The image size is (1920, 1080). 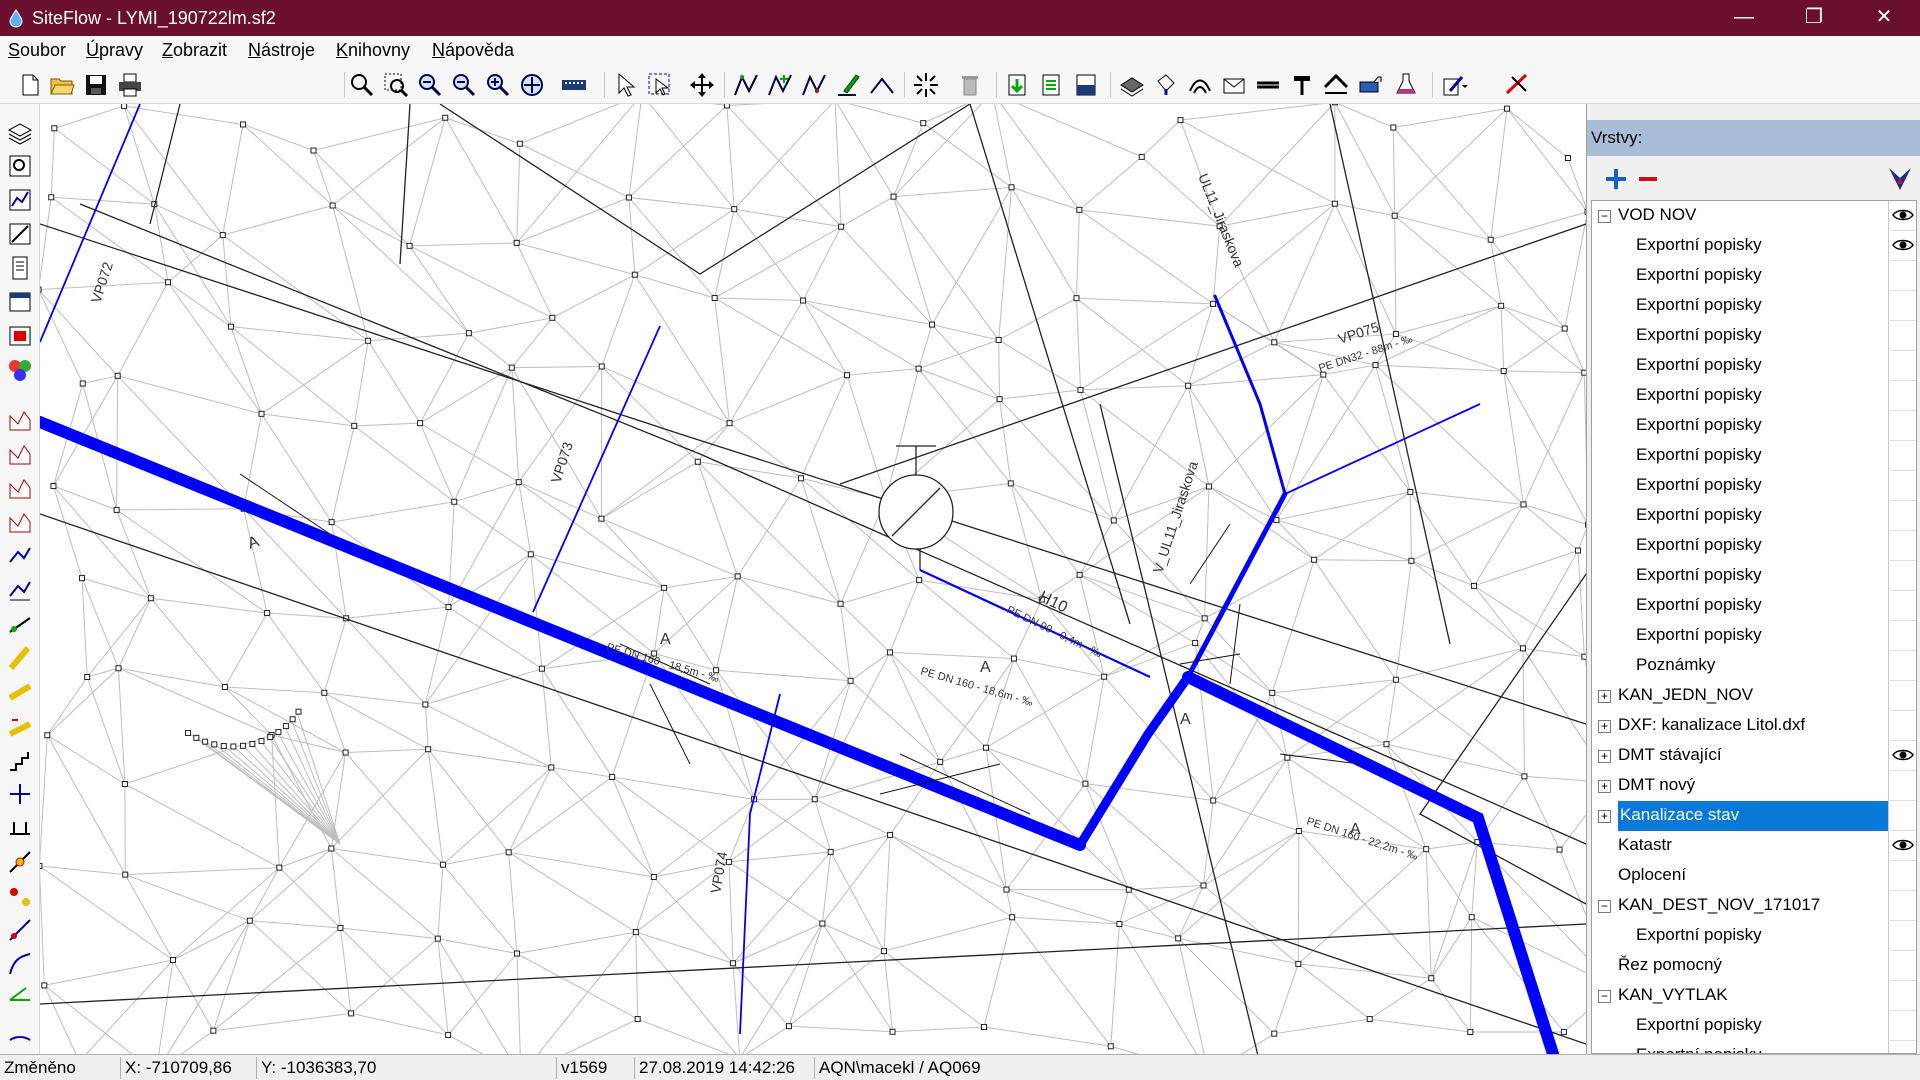 What do you see at coordinates (20, 658) in the screenshot?
I see `pipe-yellow-icon` at bounding box center [20, 658].